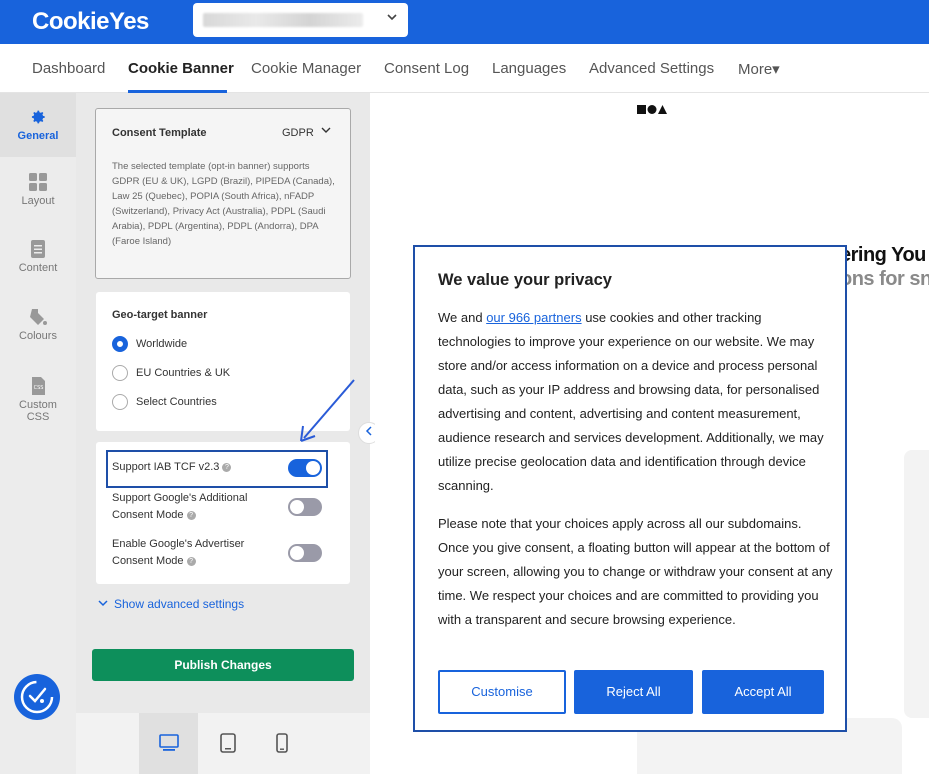 This screenshot has height=774, width=929. Describe the element at coordinates (38, 405) in the screenshot. I see `sidebar-item-label: Custom` at that location.